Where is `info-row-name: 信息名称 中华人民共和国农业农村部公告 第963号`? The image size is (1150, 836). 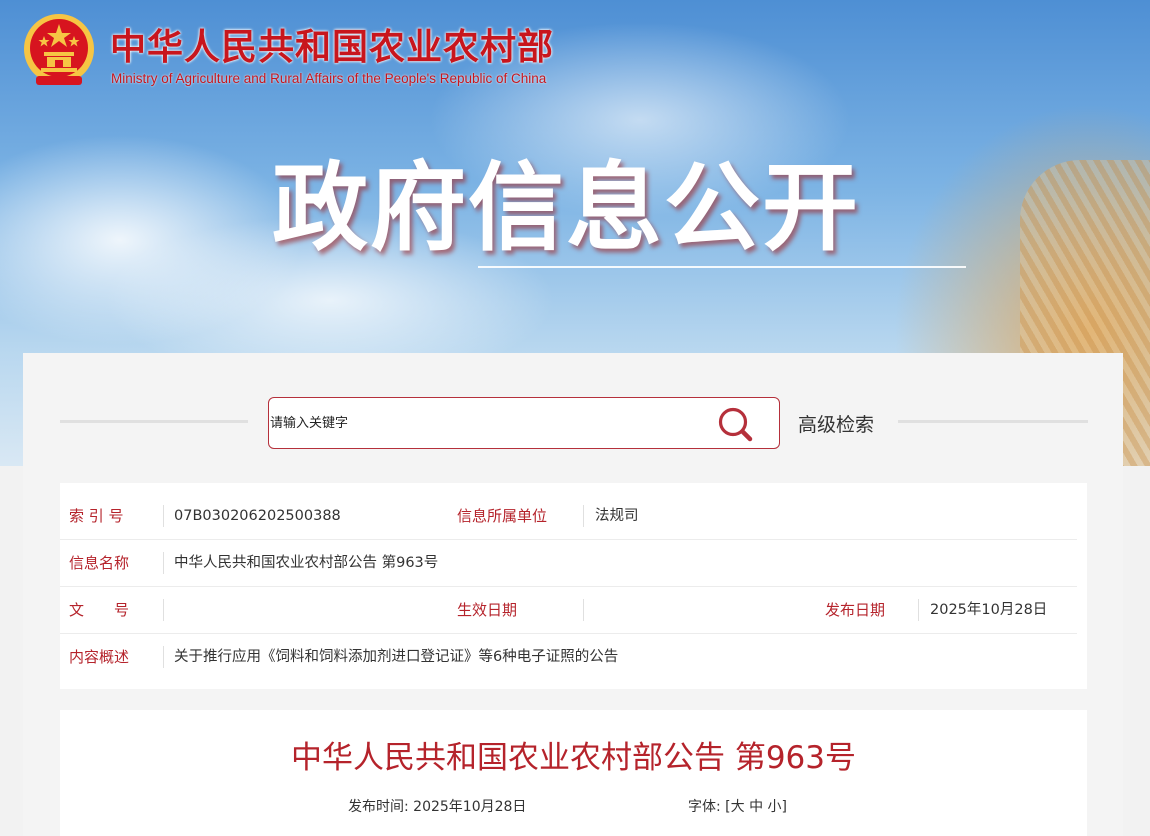 info-row-name: 信息名称 中华人民共和国农业农村部公告 第963号 is located at coordinates (568, 563).